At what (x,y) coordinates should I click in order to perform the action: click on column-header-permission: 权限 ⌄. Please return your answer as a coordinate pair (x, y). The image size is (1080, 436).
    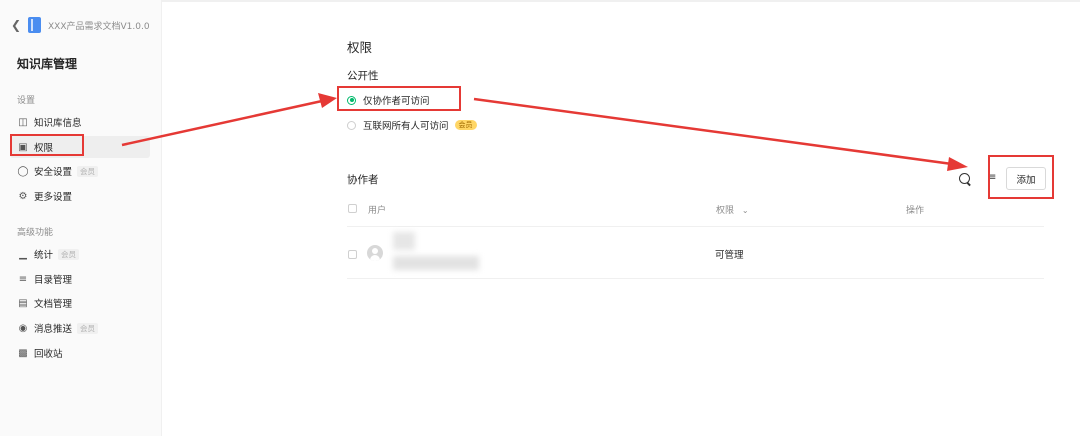
    Looking at the image, I should click on (732, 209).